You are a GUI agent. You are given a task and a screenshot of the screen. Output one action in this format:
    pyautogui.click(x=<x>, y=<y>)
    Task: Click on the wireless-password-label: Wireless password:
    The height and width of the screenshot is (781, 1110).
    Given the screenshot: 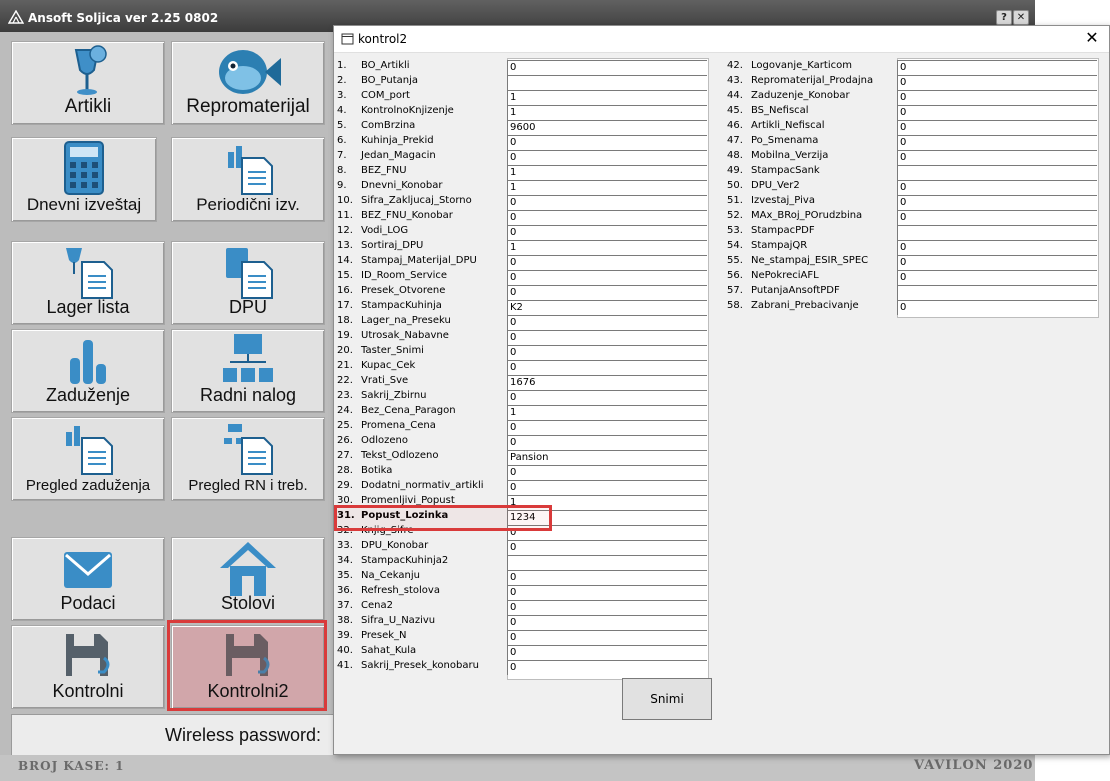 What is the action you would take?
    pyautogui.click(x=243, y=735)
    